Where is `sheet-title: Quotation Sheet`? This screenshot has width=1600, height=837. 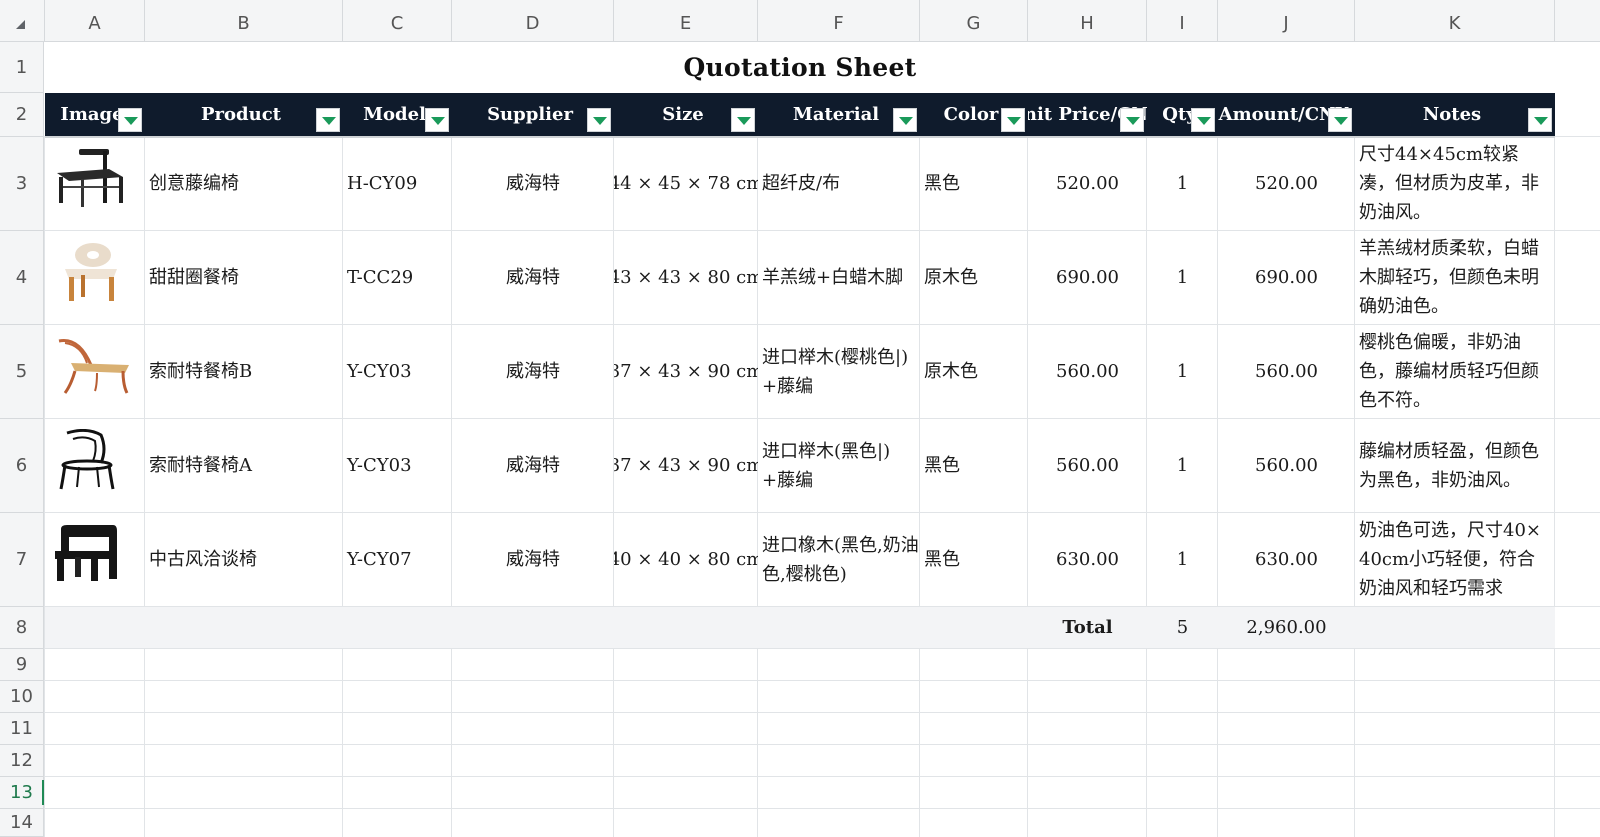
sheet-title: Quotation Sheet is located at coordinates (800, 67).